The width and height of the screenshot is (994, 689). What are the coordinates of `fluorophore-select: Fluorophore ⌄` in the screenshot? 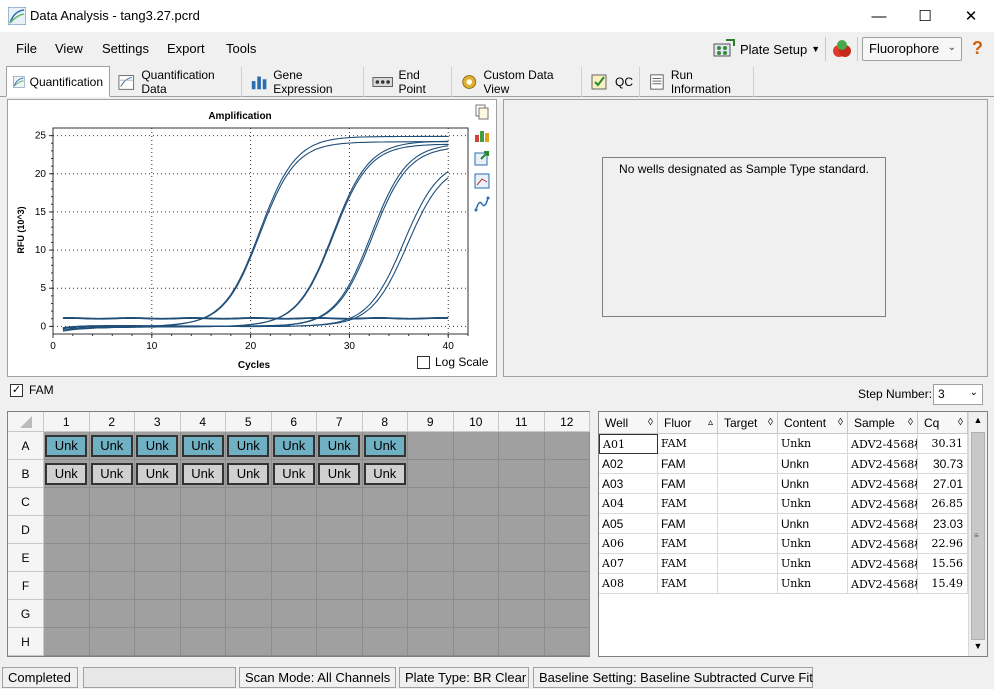 It's located at (912, 49).